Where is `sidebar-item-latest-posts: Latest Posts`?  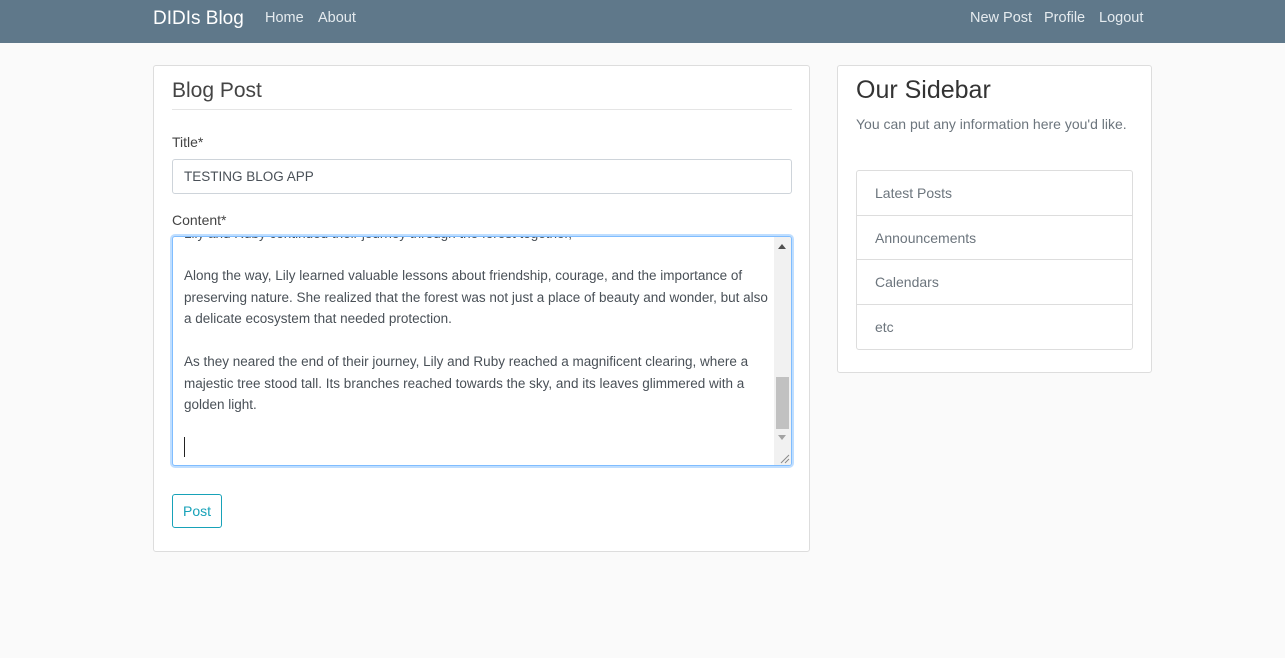
sidebar-item-latest-posts: Latest Posts is located at coordinates (994, 193).